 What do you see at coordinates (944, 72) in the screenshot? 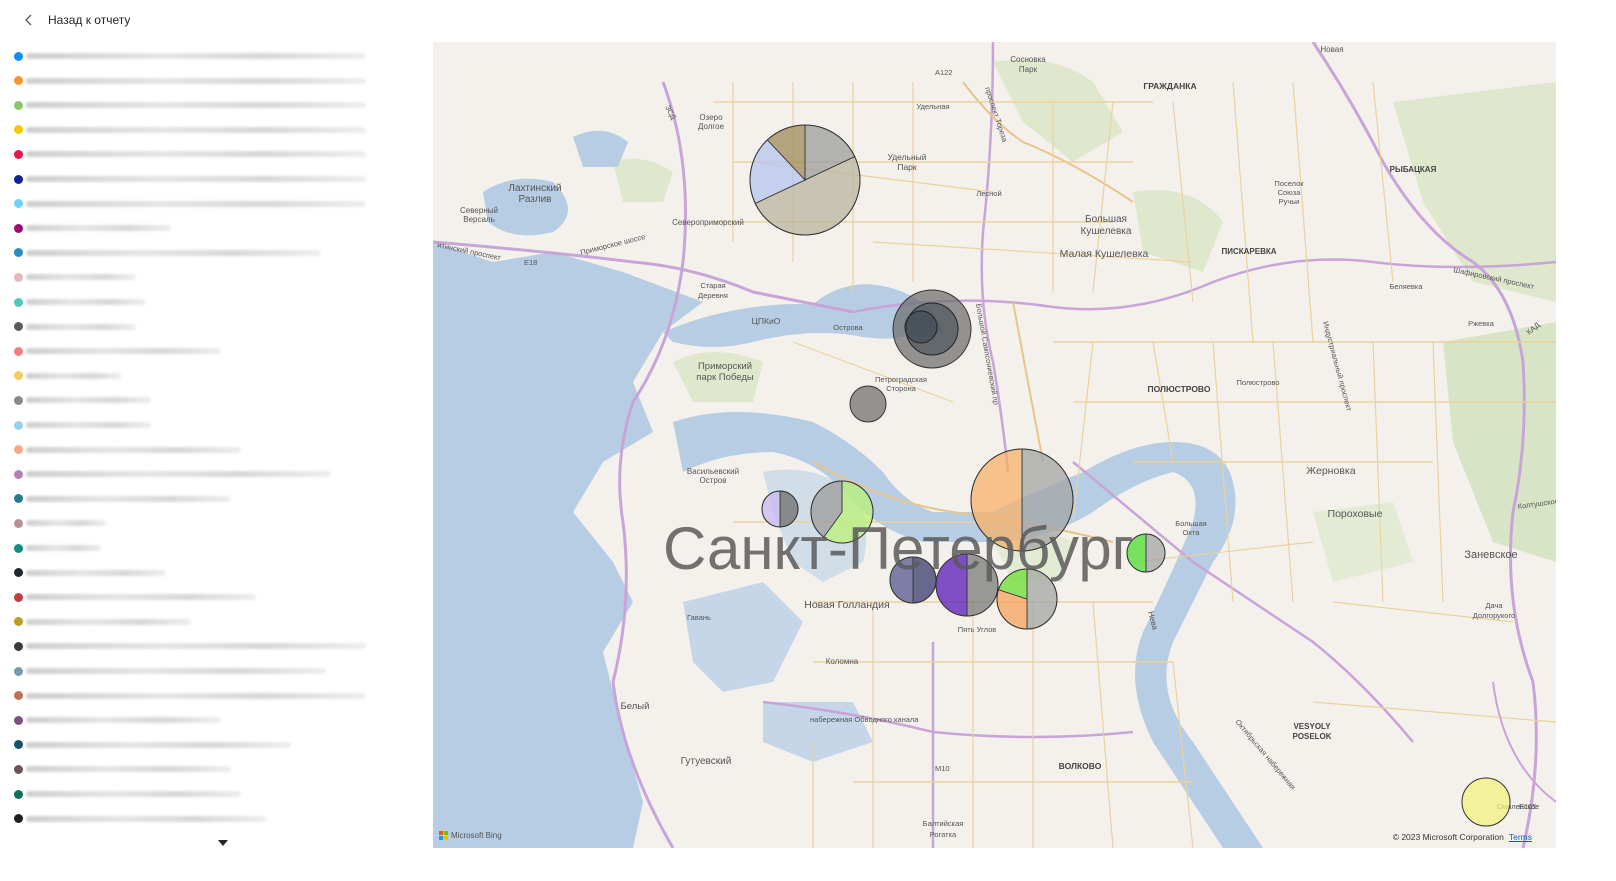
I see `road-label: A122` at bounding box center [944, 72].